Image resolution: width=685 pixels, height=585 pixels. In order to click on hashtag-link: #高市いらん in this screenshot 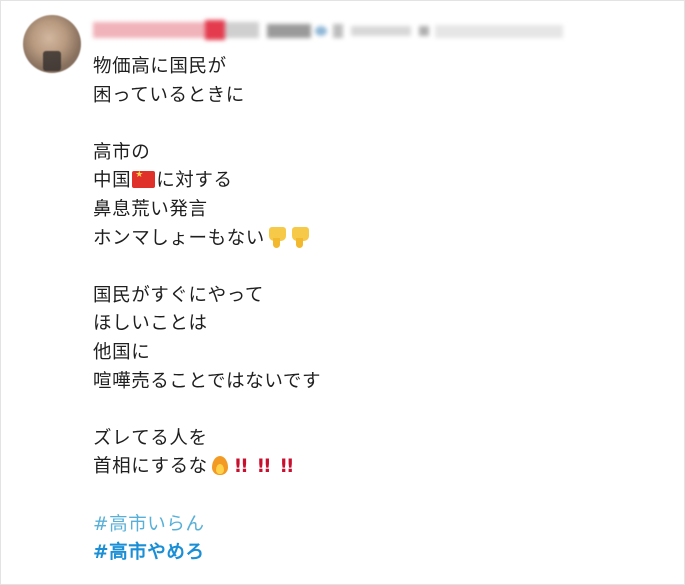, I will do `click(207, 525)`.